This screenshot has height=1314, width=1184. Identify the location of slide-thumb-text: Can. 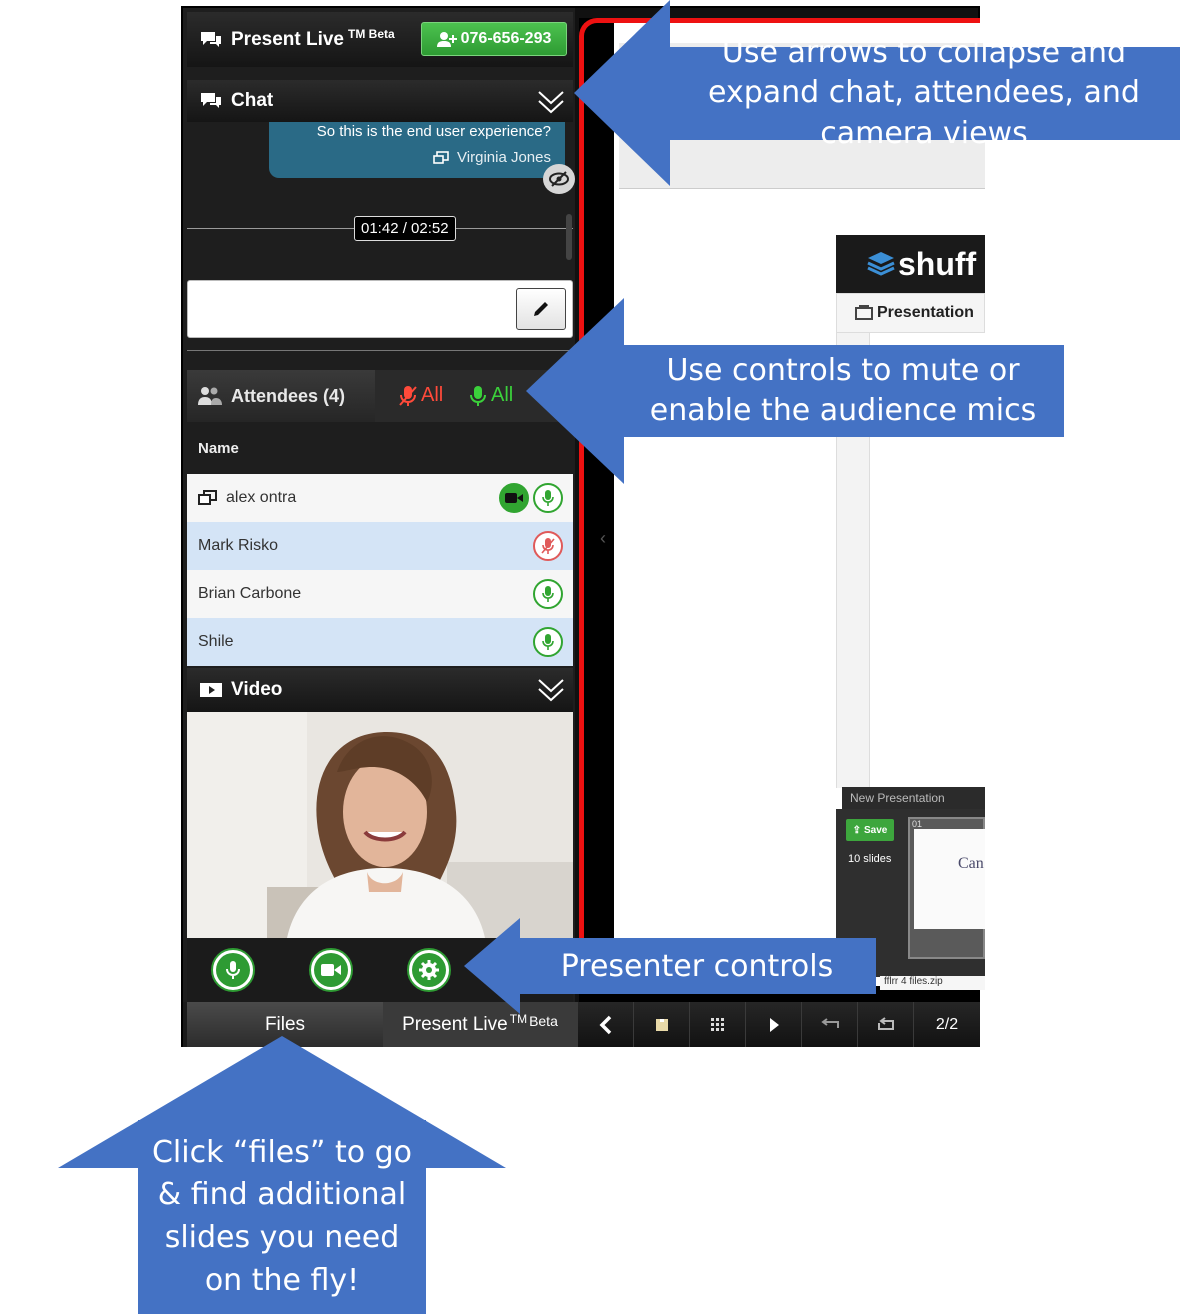
(949, 879).